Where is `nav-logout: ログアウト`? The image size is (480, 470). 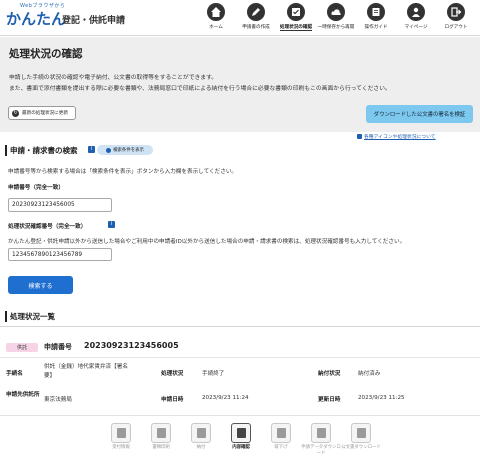 nav-logout: ログアウト is located at coordinates (456, 18).